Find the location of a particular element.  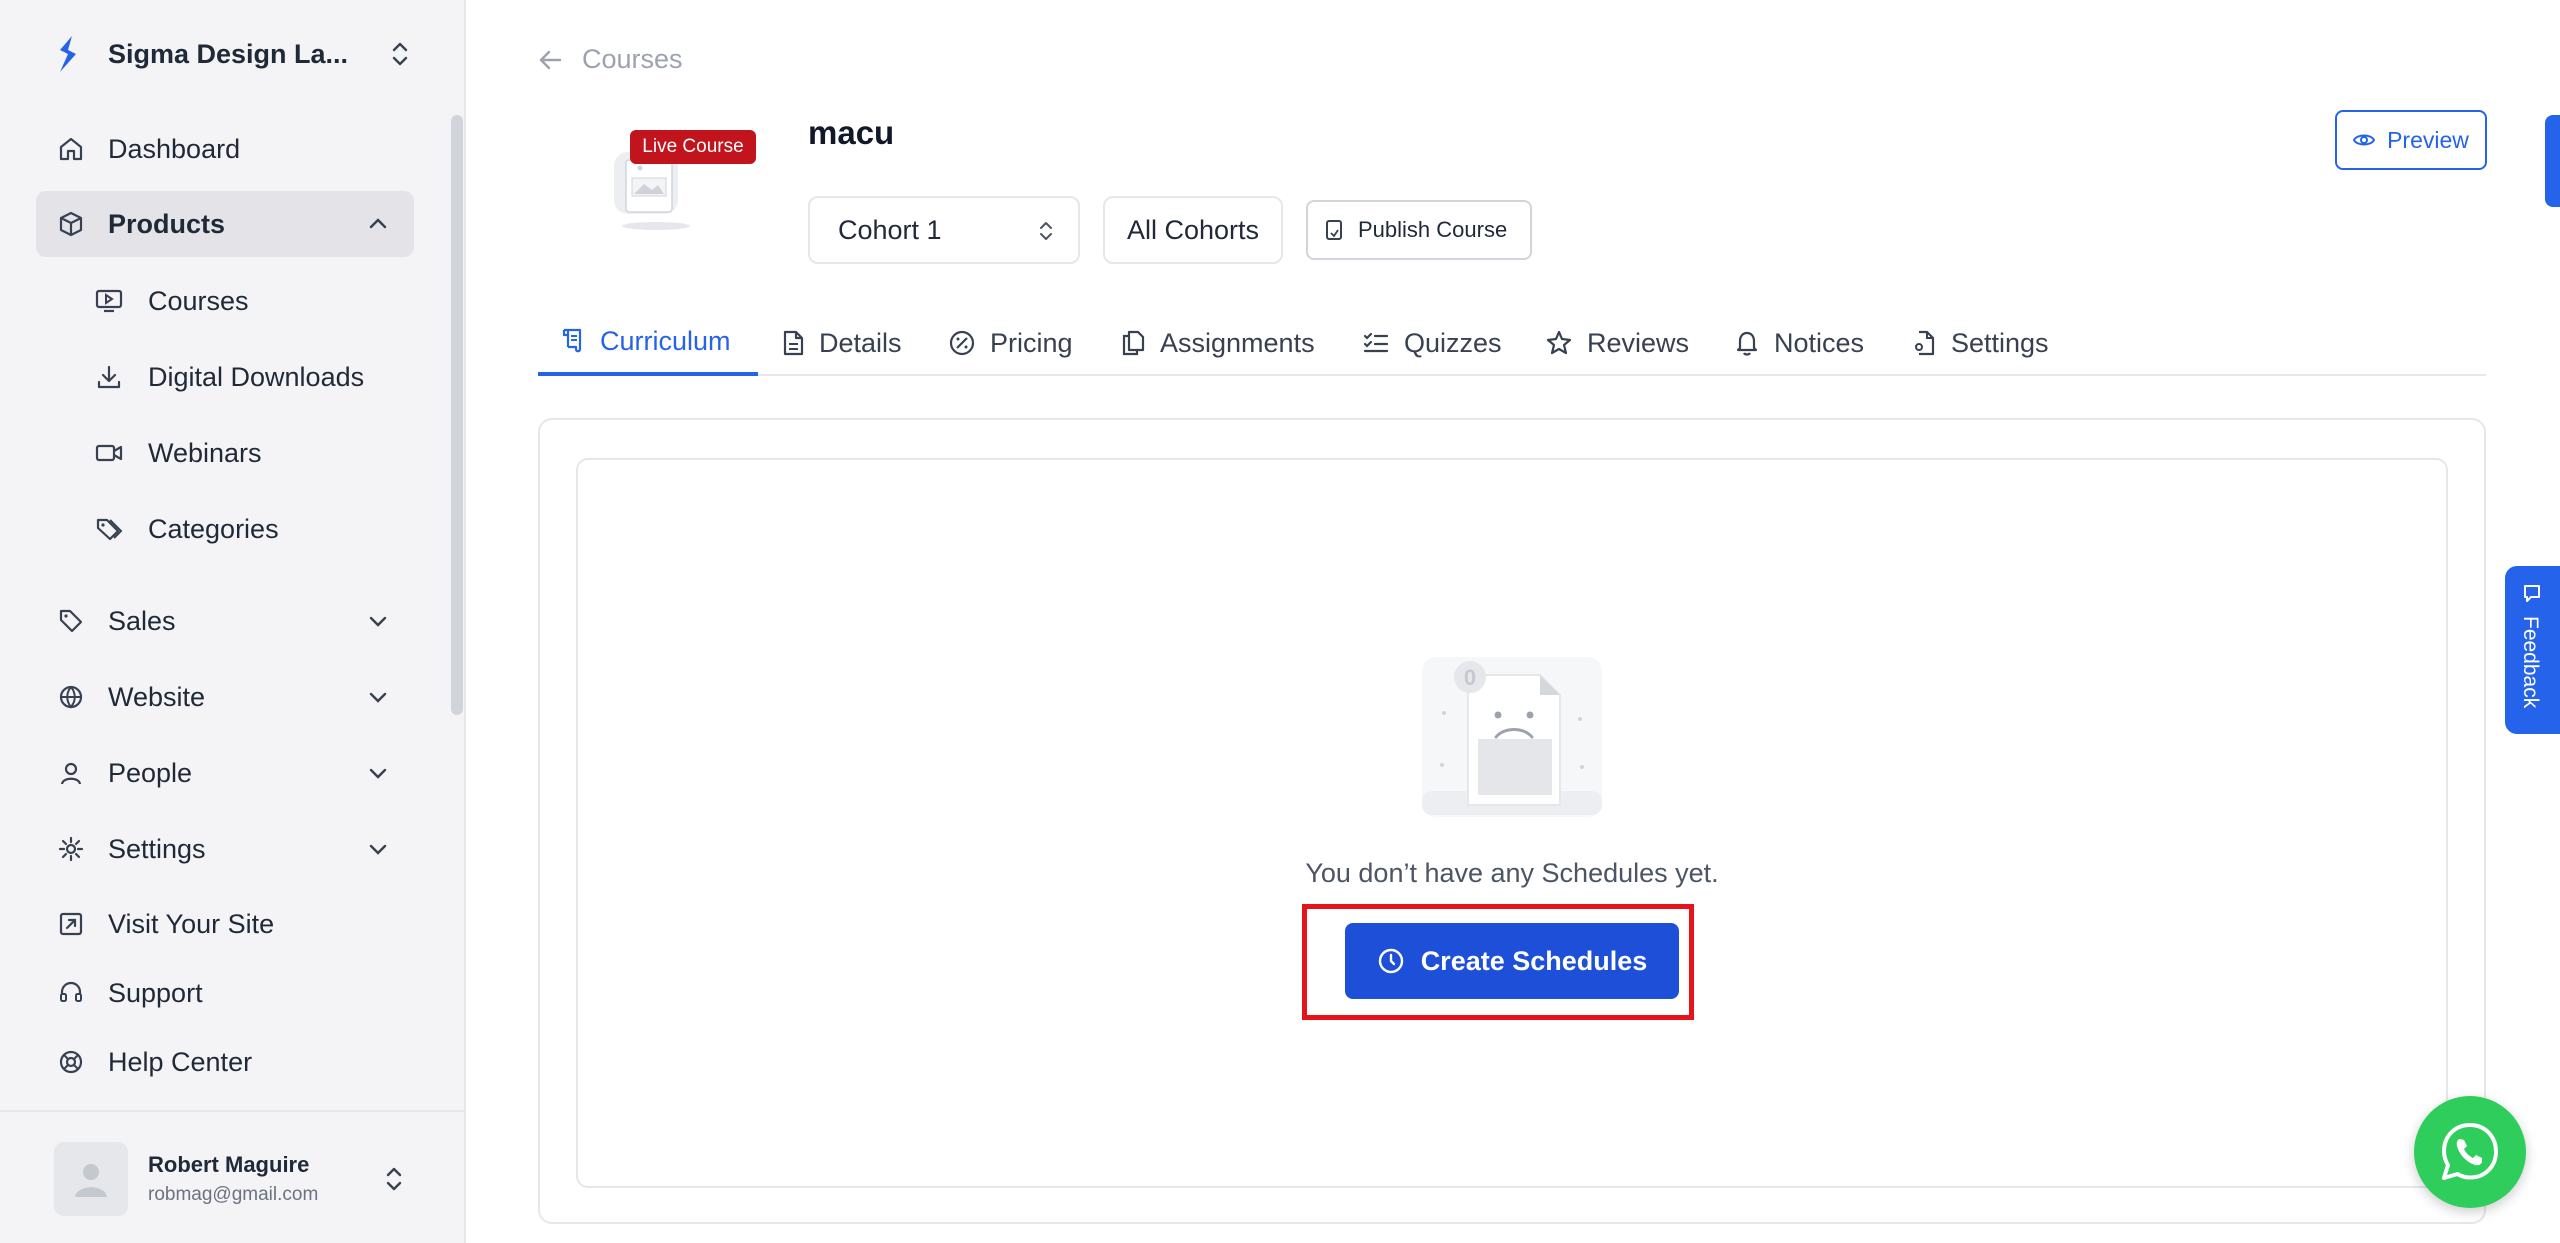

life-buoy-icon is located at coordinates (71, 1062).